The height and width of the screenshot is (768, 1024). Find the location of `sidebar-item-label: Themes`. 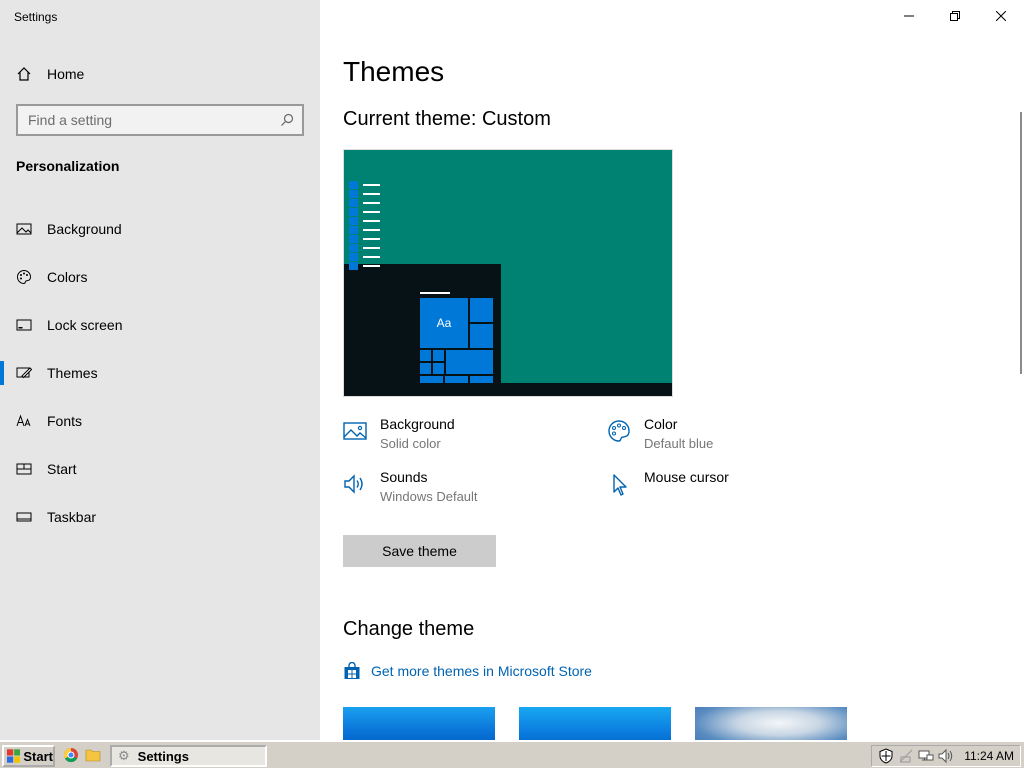

sidebar-item-label: Themes is located at coordinates (72, 373).